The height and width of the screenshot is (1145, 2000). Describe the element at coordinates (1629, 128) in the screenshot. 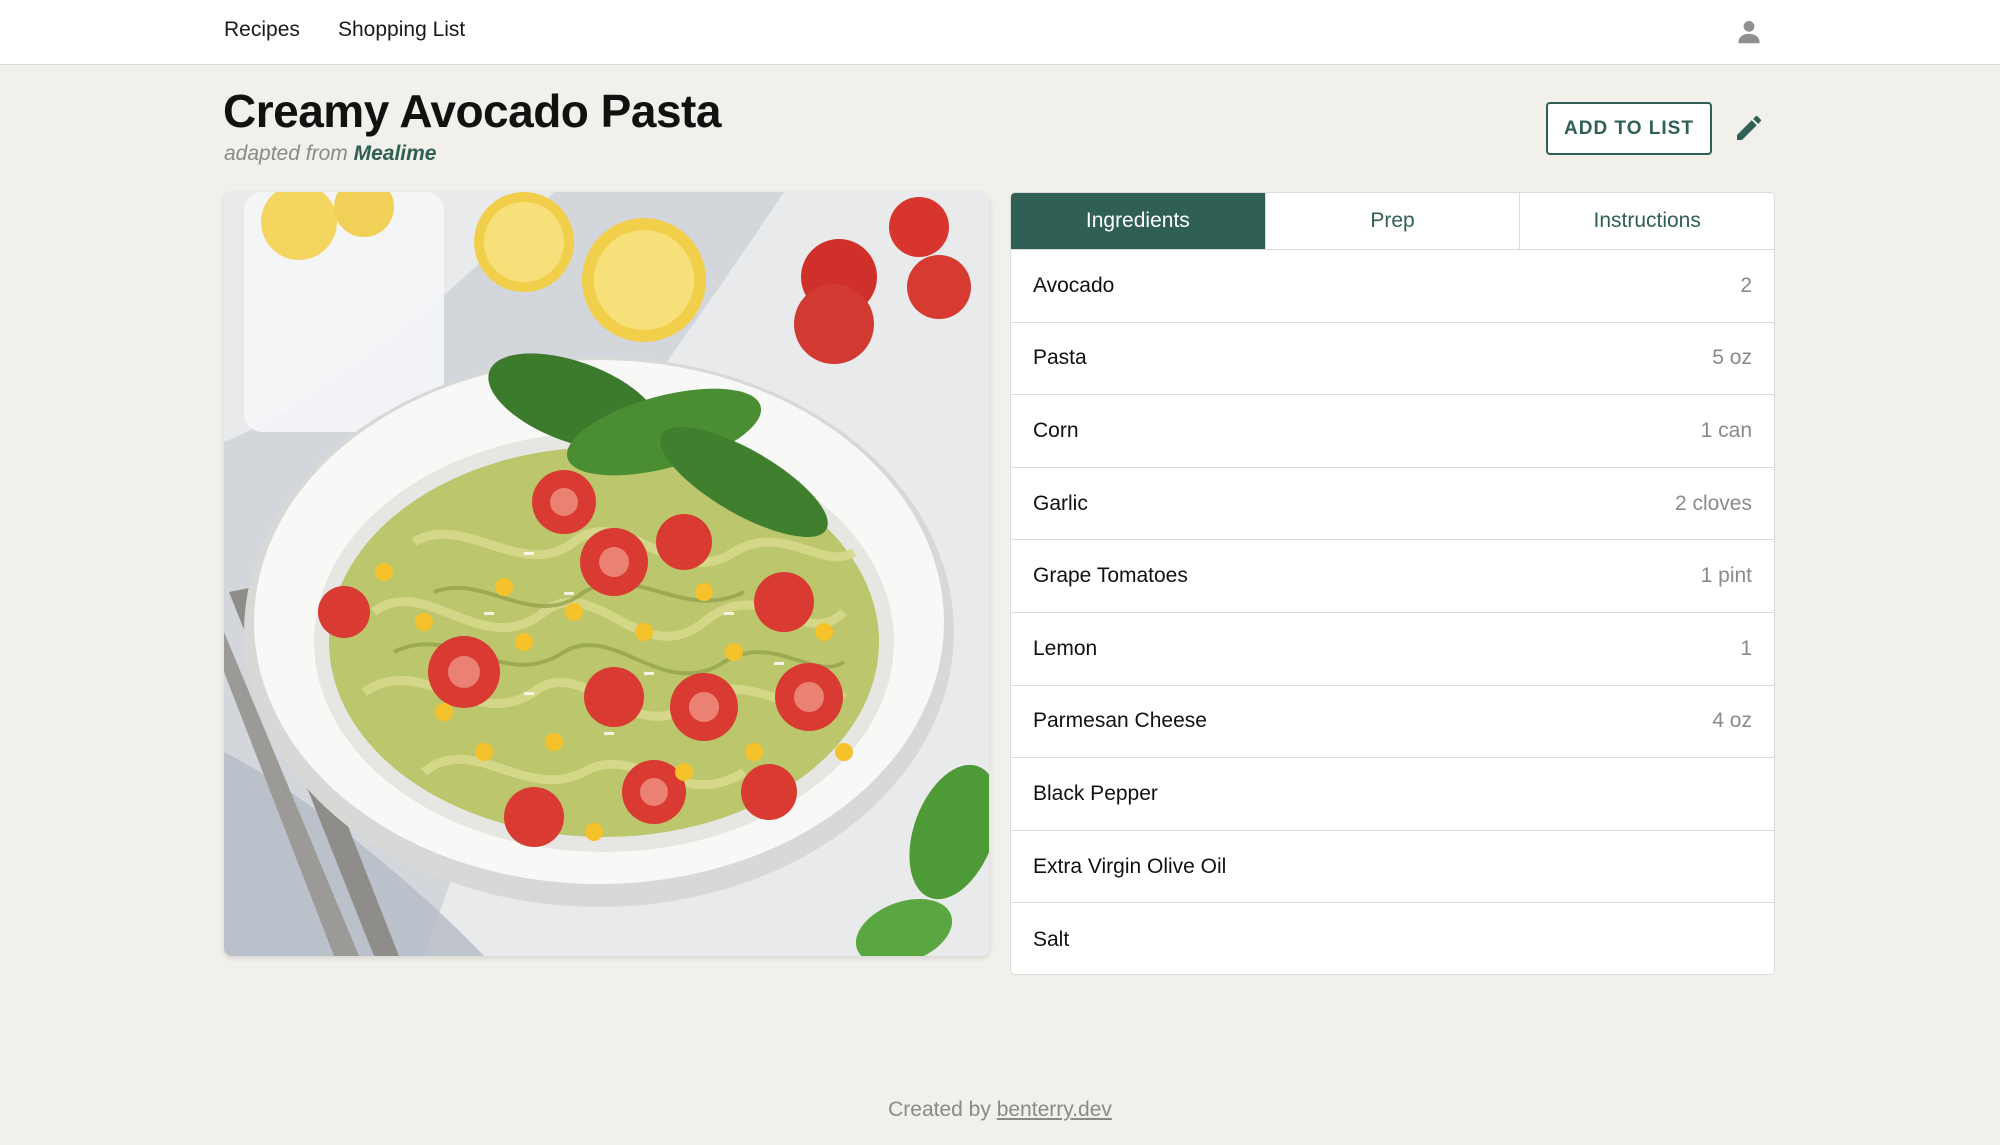

I see `add-to-list-button: ADD TO LIST` at that location.